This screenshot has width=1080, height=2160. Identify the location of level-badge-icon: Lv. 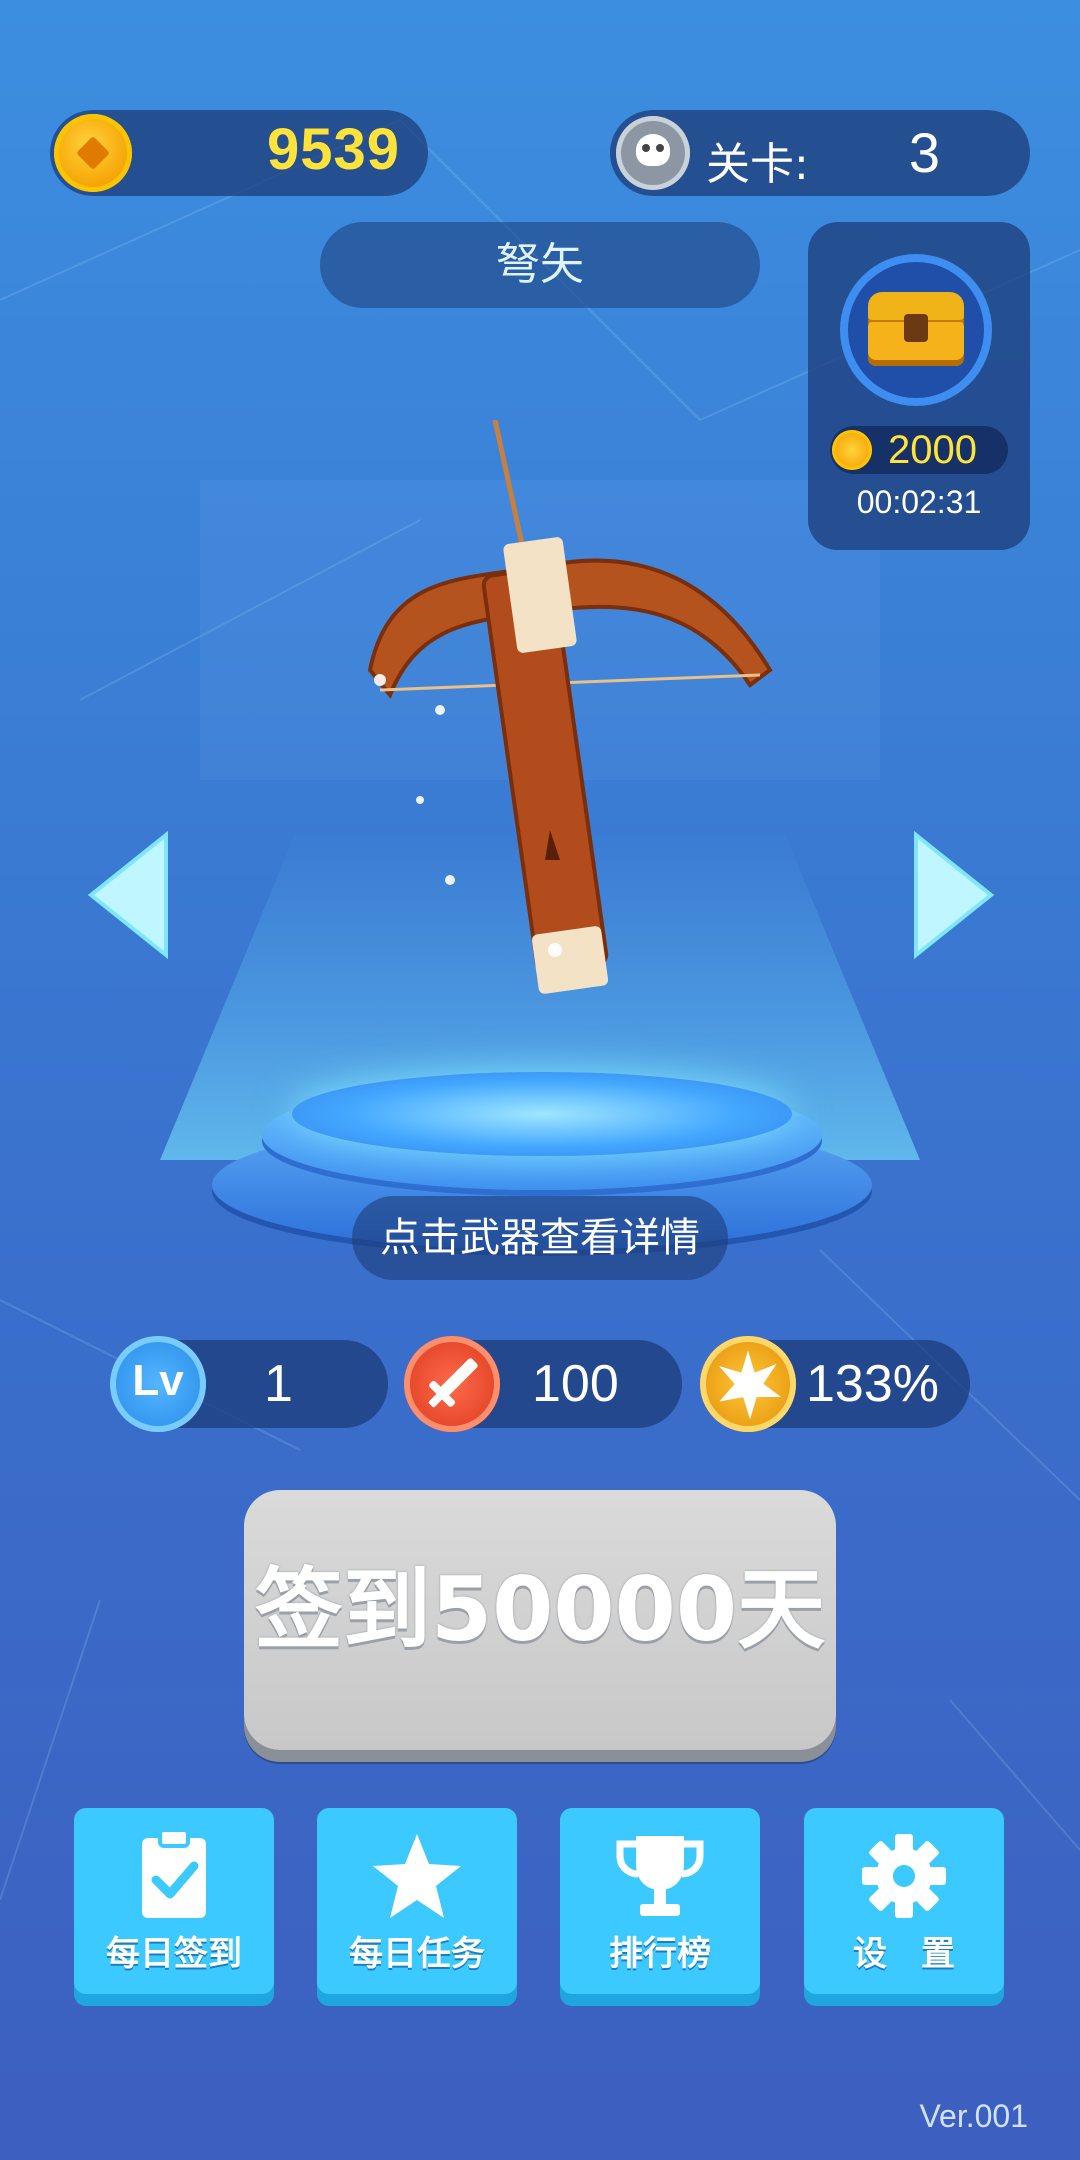
(158, 1384).